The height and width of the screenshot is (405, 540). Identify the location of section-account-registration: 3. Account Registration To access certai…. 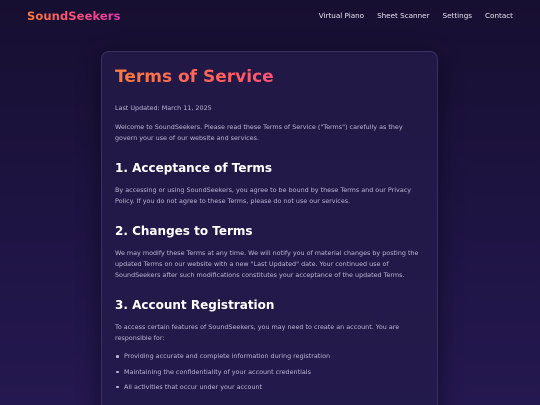
(269, 344).